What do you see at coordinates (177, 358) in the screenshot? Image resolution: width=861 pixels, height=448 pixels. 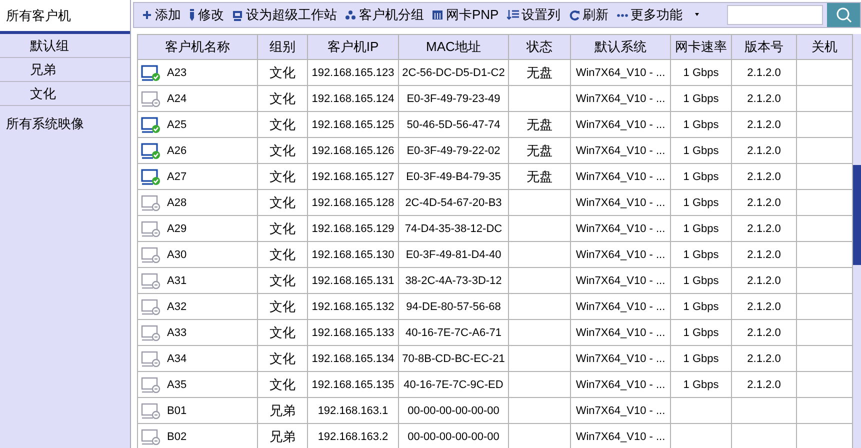 I see `table-cell: A34` at bounding box center [177, 358].